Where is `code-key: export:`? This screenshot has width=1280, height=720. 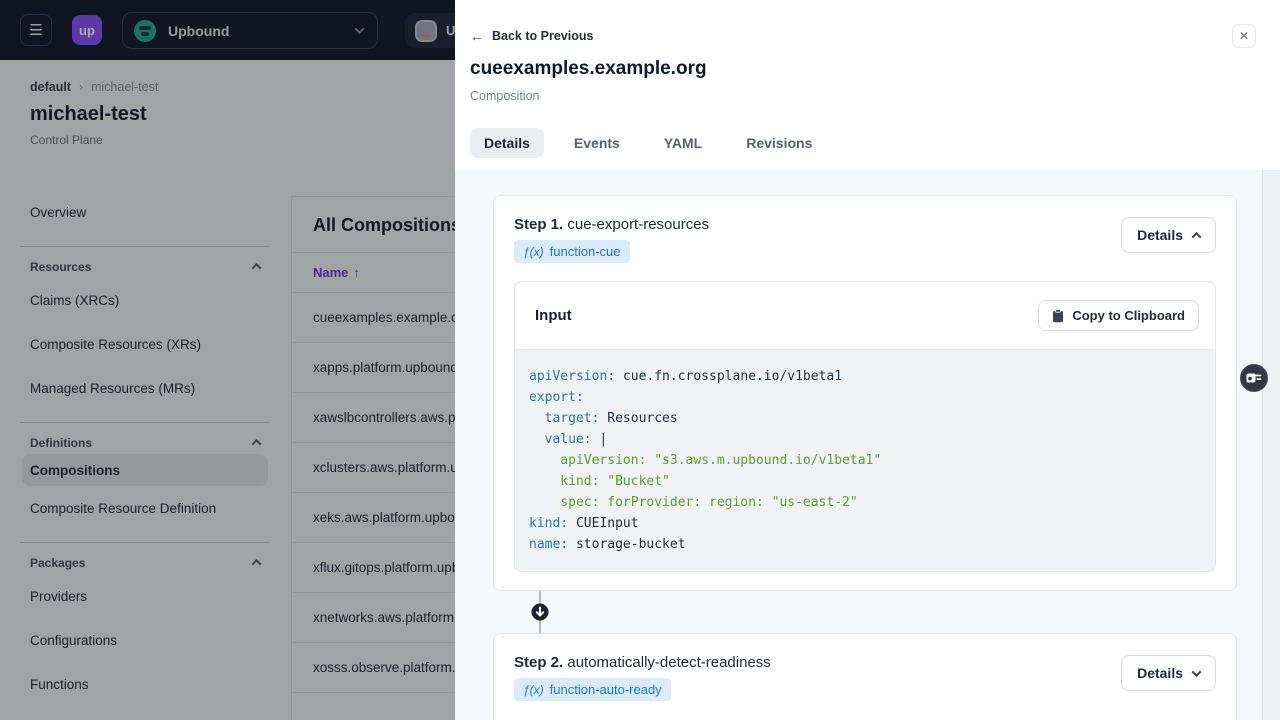
code-key: export: is located at coordinates (556, 397).